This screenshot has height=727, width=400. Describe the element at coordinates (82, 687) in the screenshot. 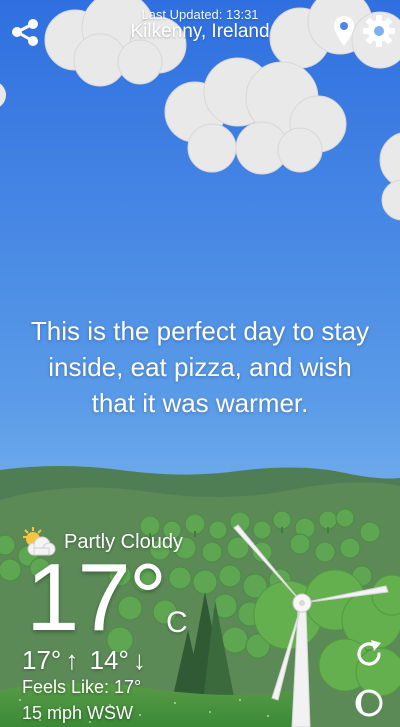

I see `feels-like-label: Feels Like: 17°` at that location.